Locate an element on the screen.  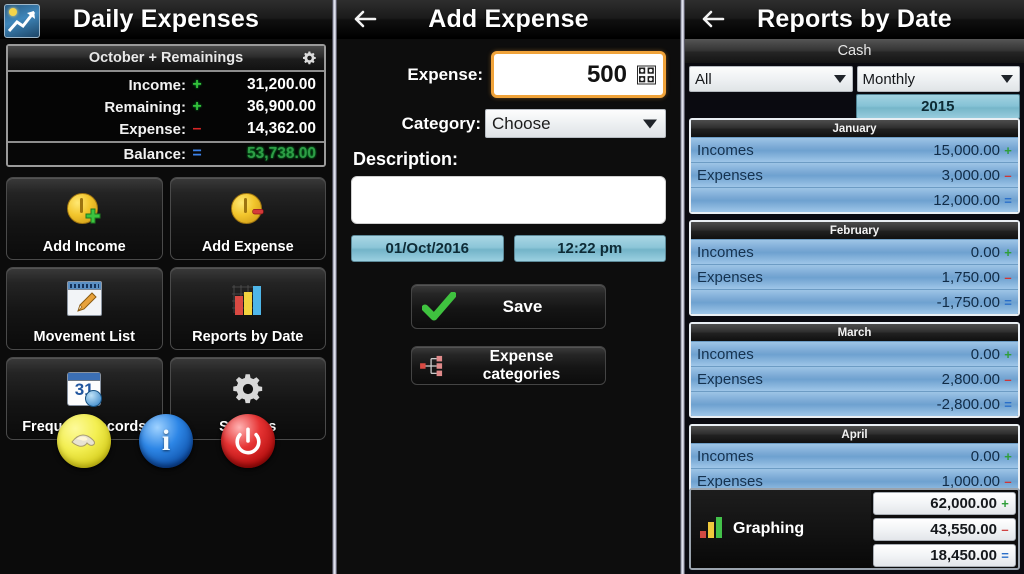
summary-row-remaining: Remaining: + 36,900.00 is located at coordinates (166, 107).